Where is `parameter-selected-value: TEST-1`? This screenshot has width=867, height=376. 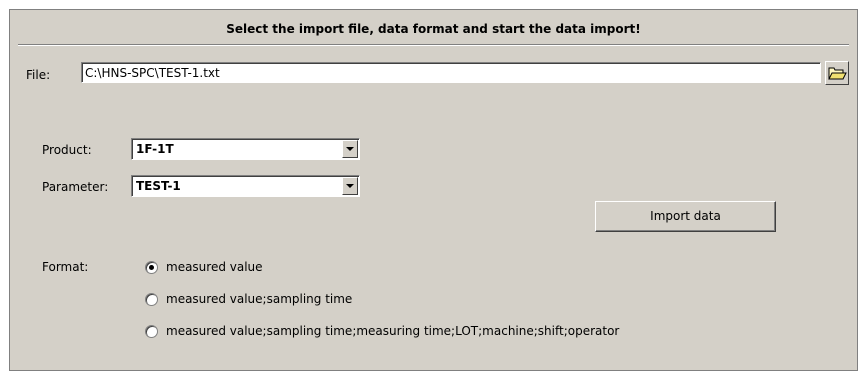 parameter-selected-value: TEST-1 is located at coordinates (158, 186).